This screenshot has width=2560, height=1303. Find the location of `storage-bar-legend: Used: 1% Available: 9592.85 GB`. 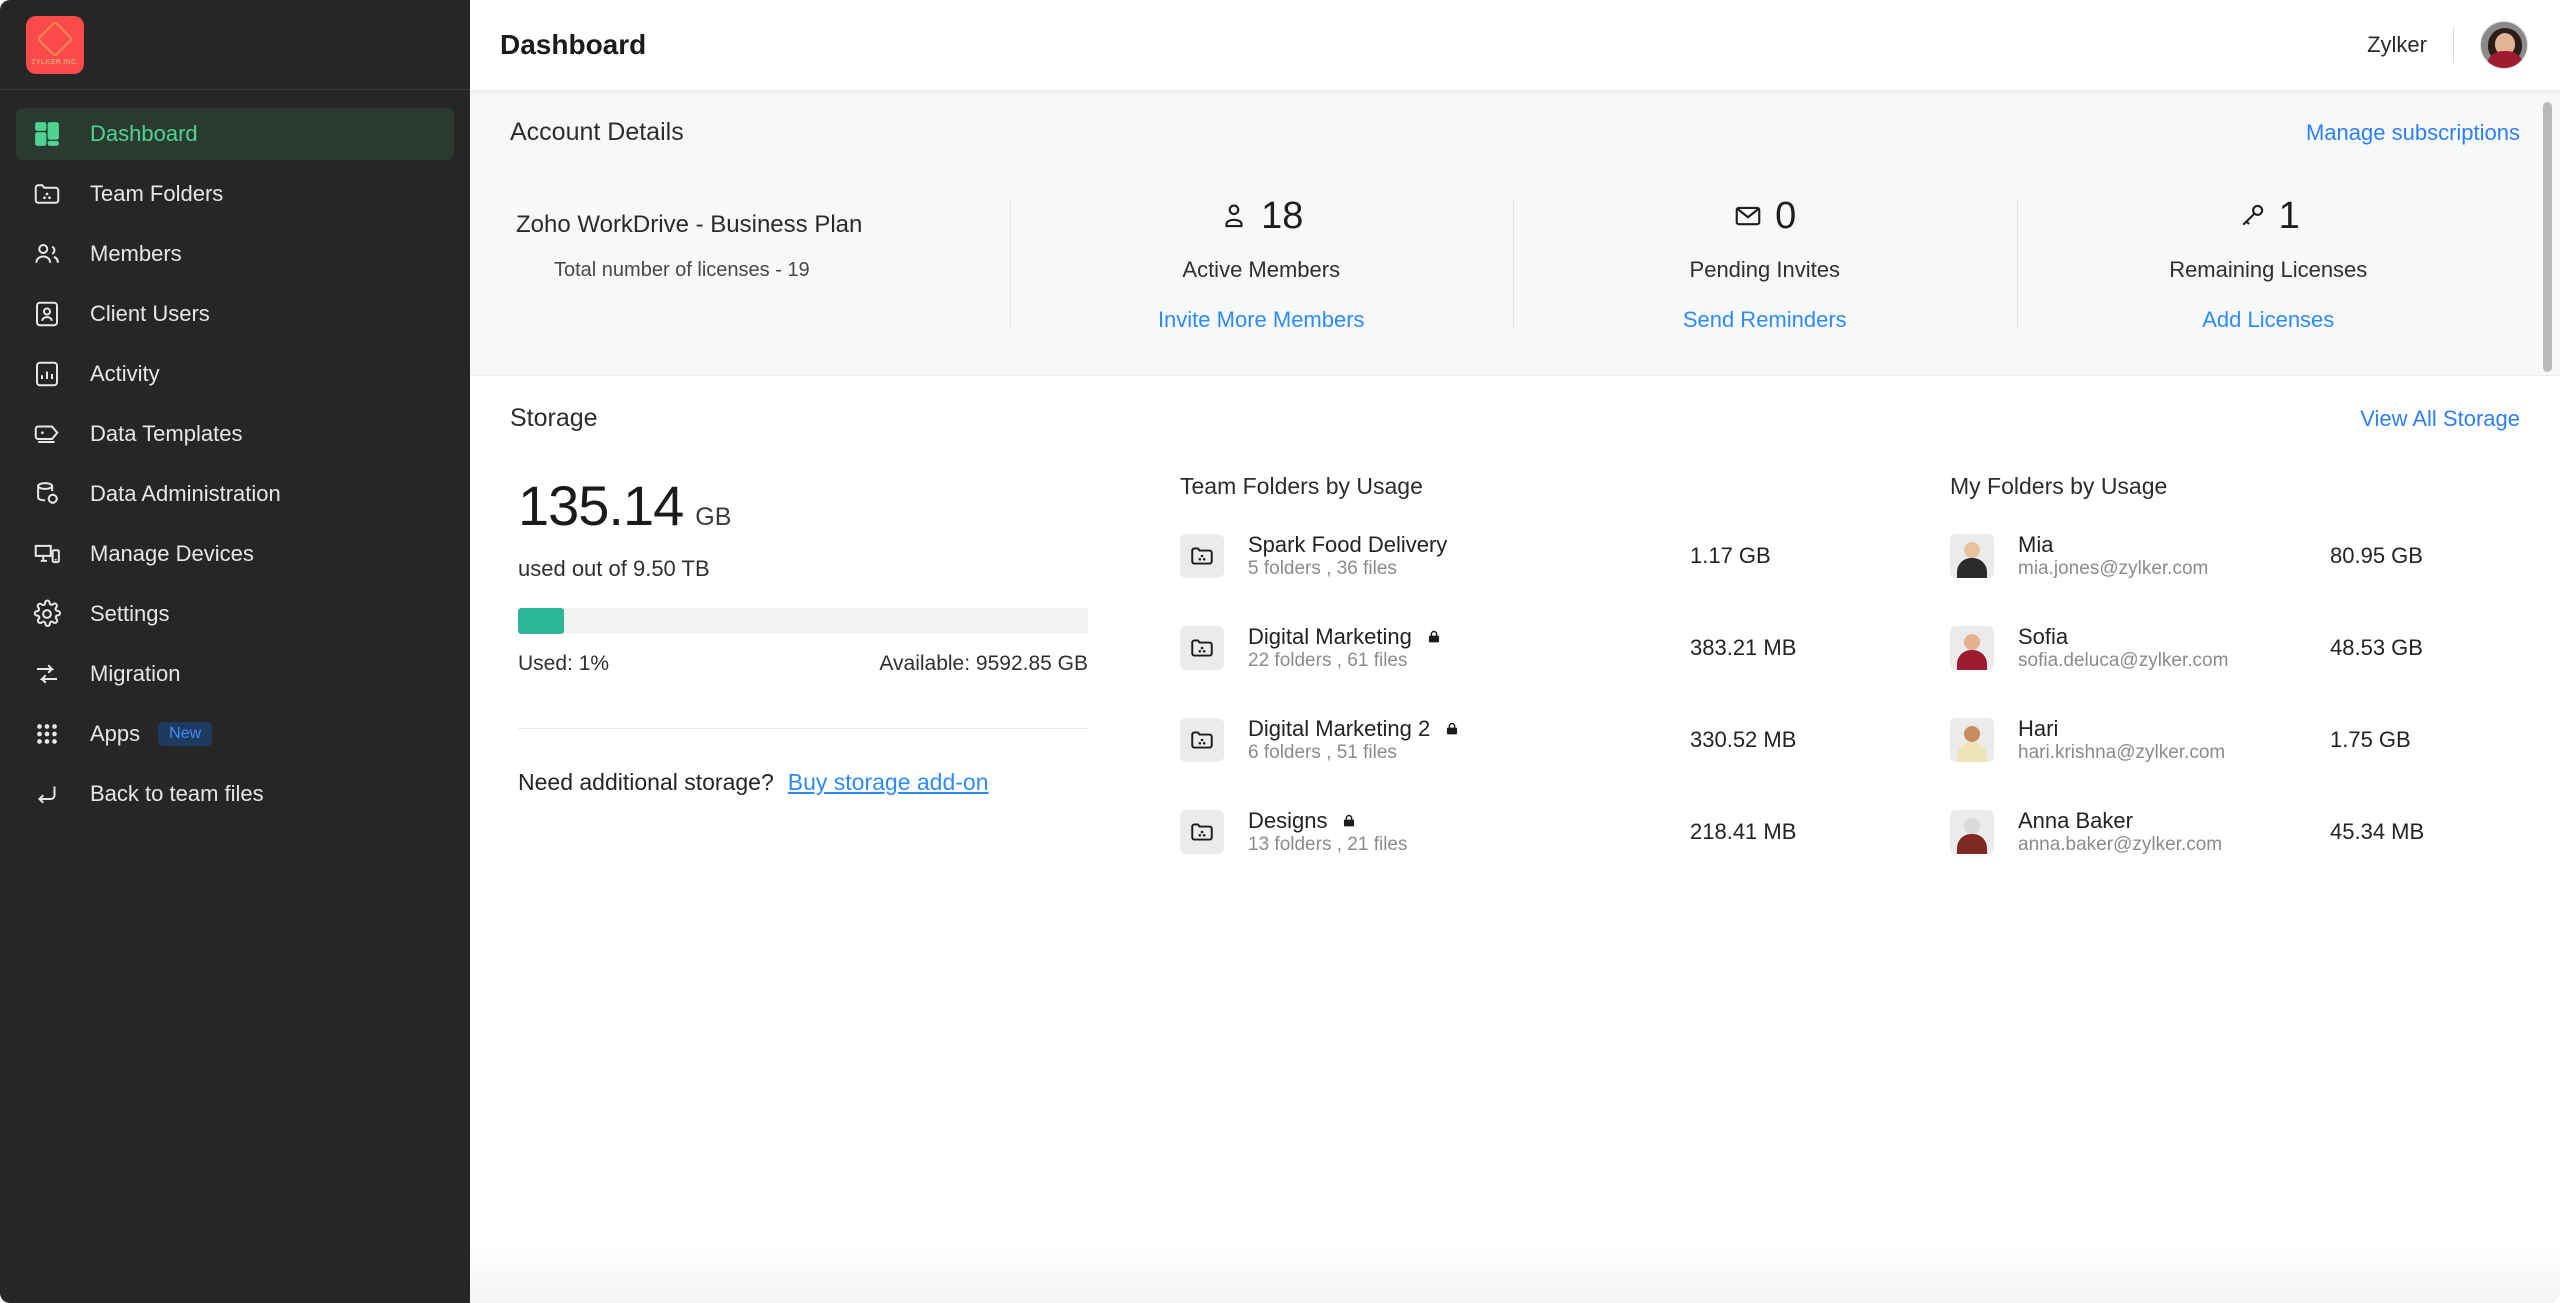

storage-bar-legend: Used: 1% Available: 9592.85 GB is located at coordinates (803, 664).